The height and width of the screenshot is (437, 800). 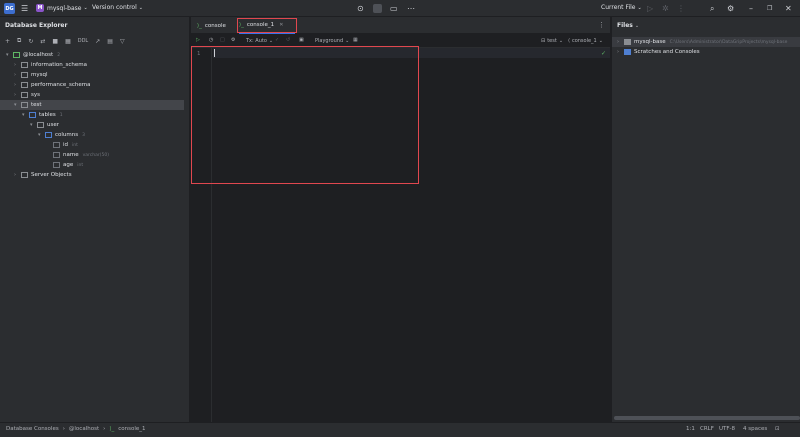 What do you see at coordinates (55, 41) in the screenshot?
I see `stop-icon: ■` at bounding box center [55, 41].